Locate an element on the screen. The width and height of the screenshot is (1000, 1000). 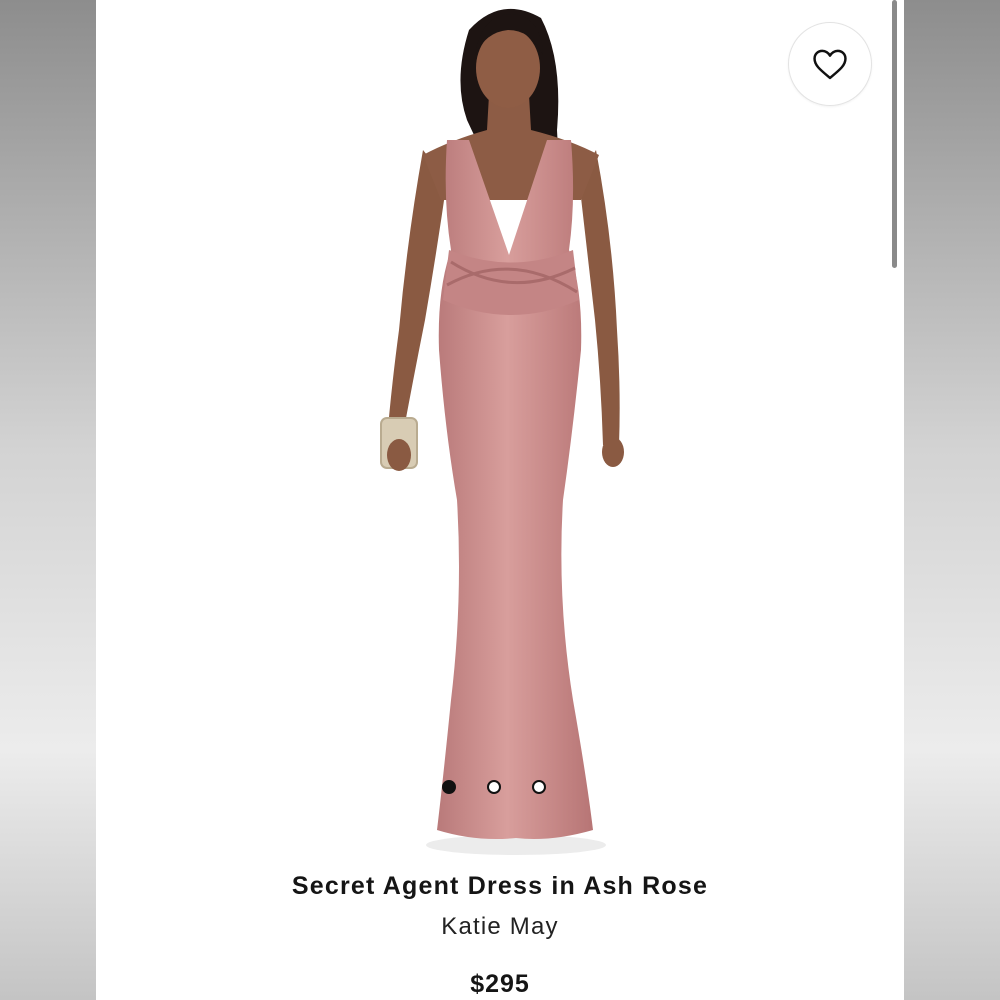
brand-name: Katie May is located at coordinates (500, 927).